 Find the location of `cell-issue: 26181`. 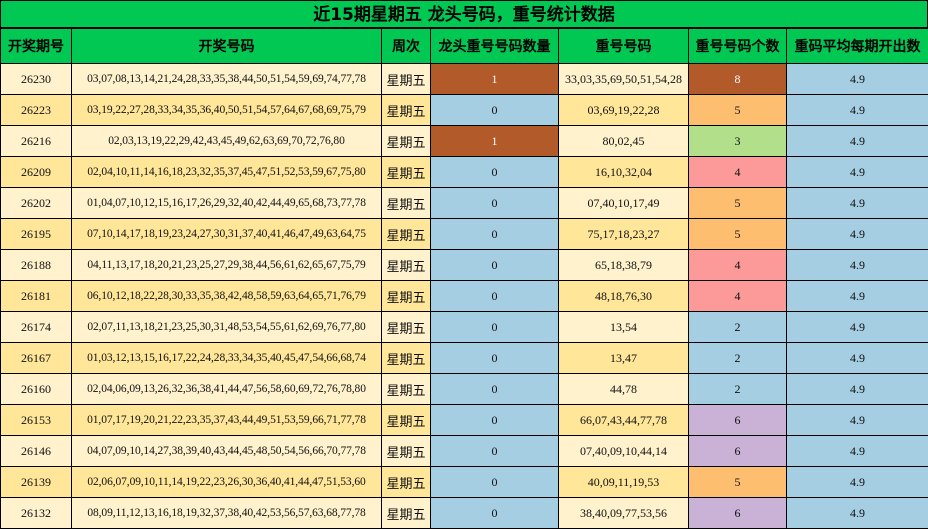

cell-issue: 26181 is located at coordinates (36, 296).